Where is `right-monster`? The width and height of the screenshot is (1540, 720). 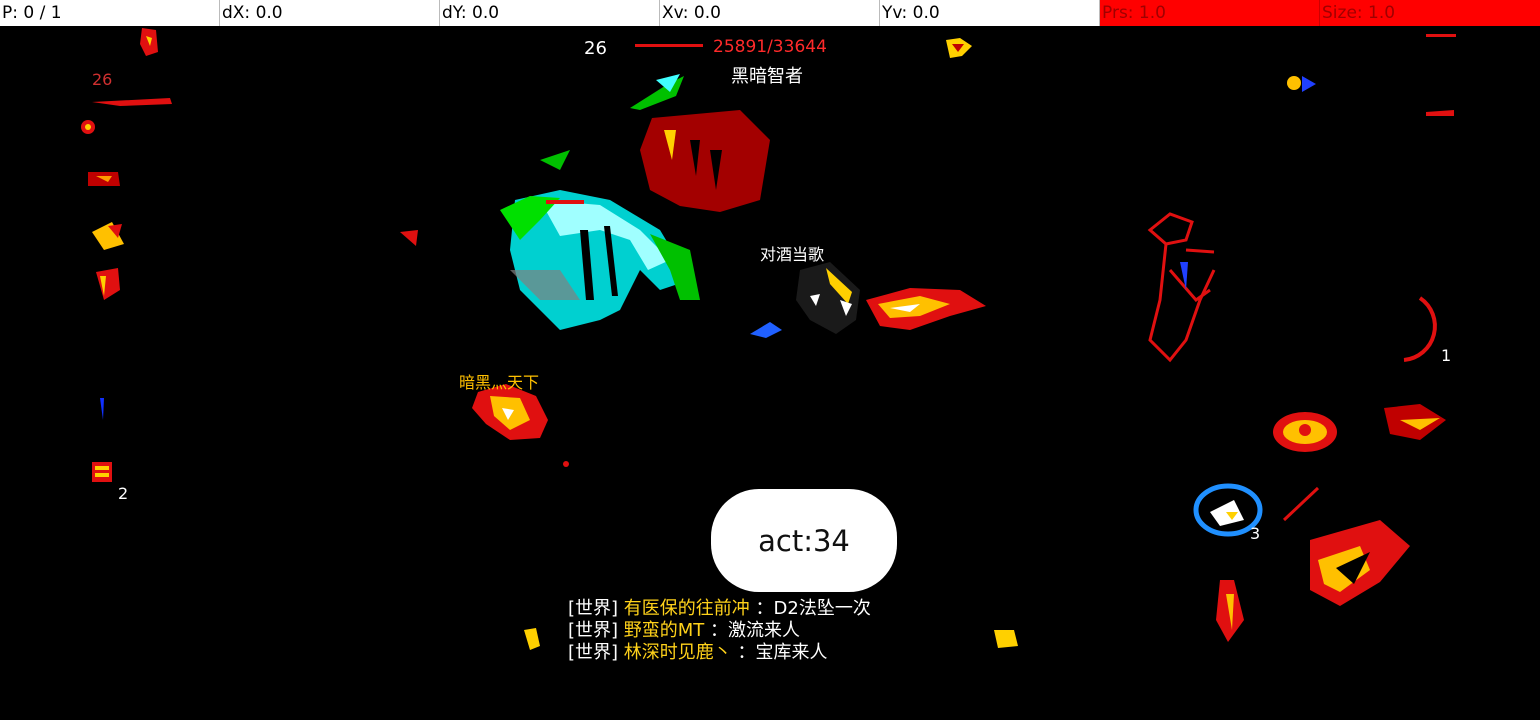
right-monster is located at coordinates (1181, 287).